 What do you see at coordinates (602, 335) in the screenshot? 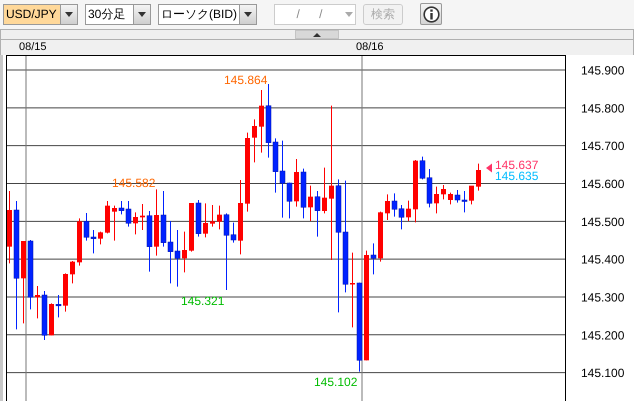
I see `price-axis-label: 145.200` at bounding box center [602, 335].